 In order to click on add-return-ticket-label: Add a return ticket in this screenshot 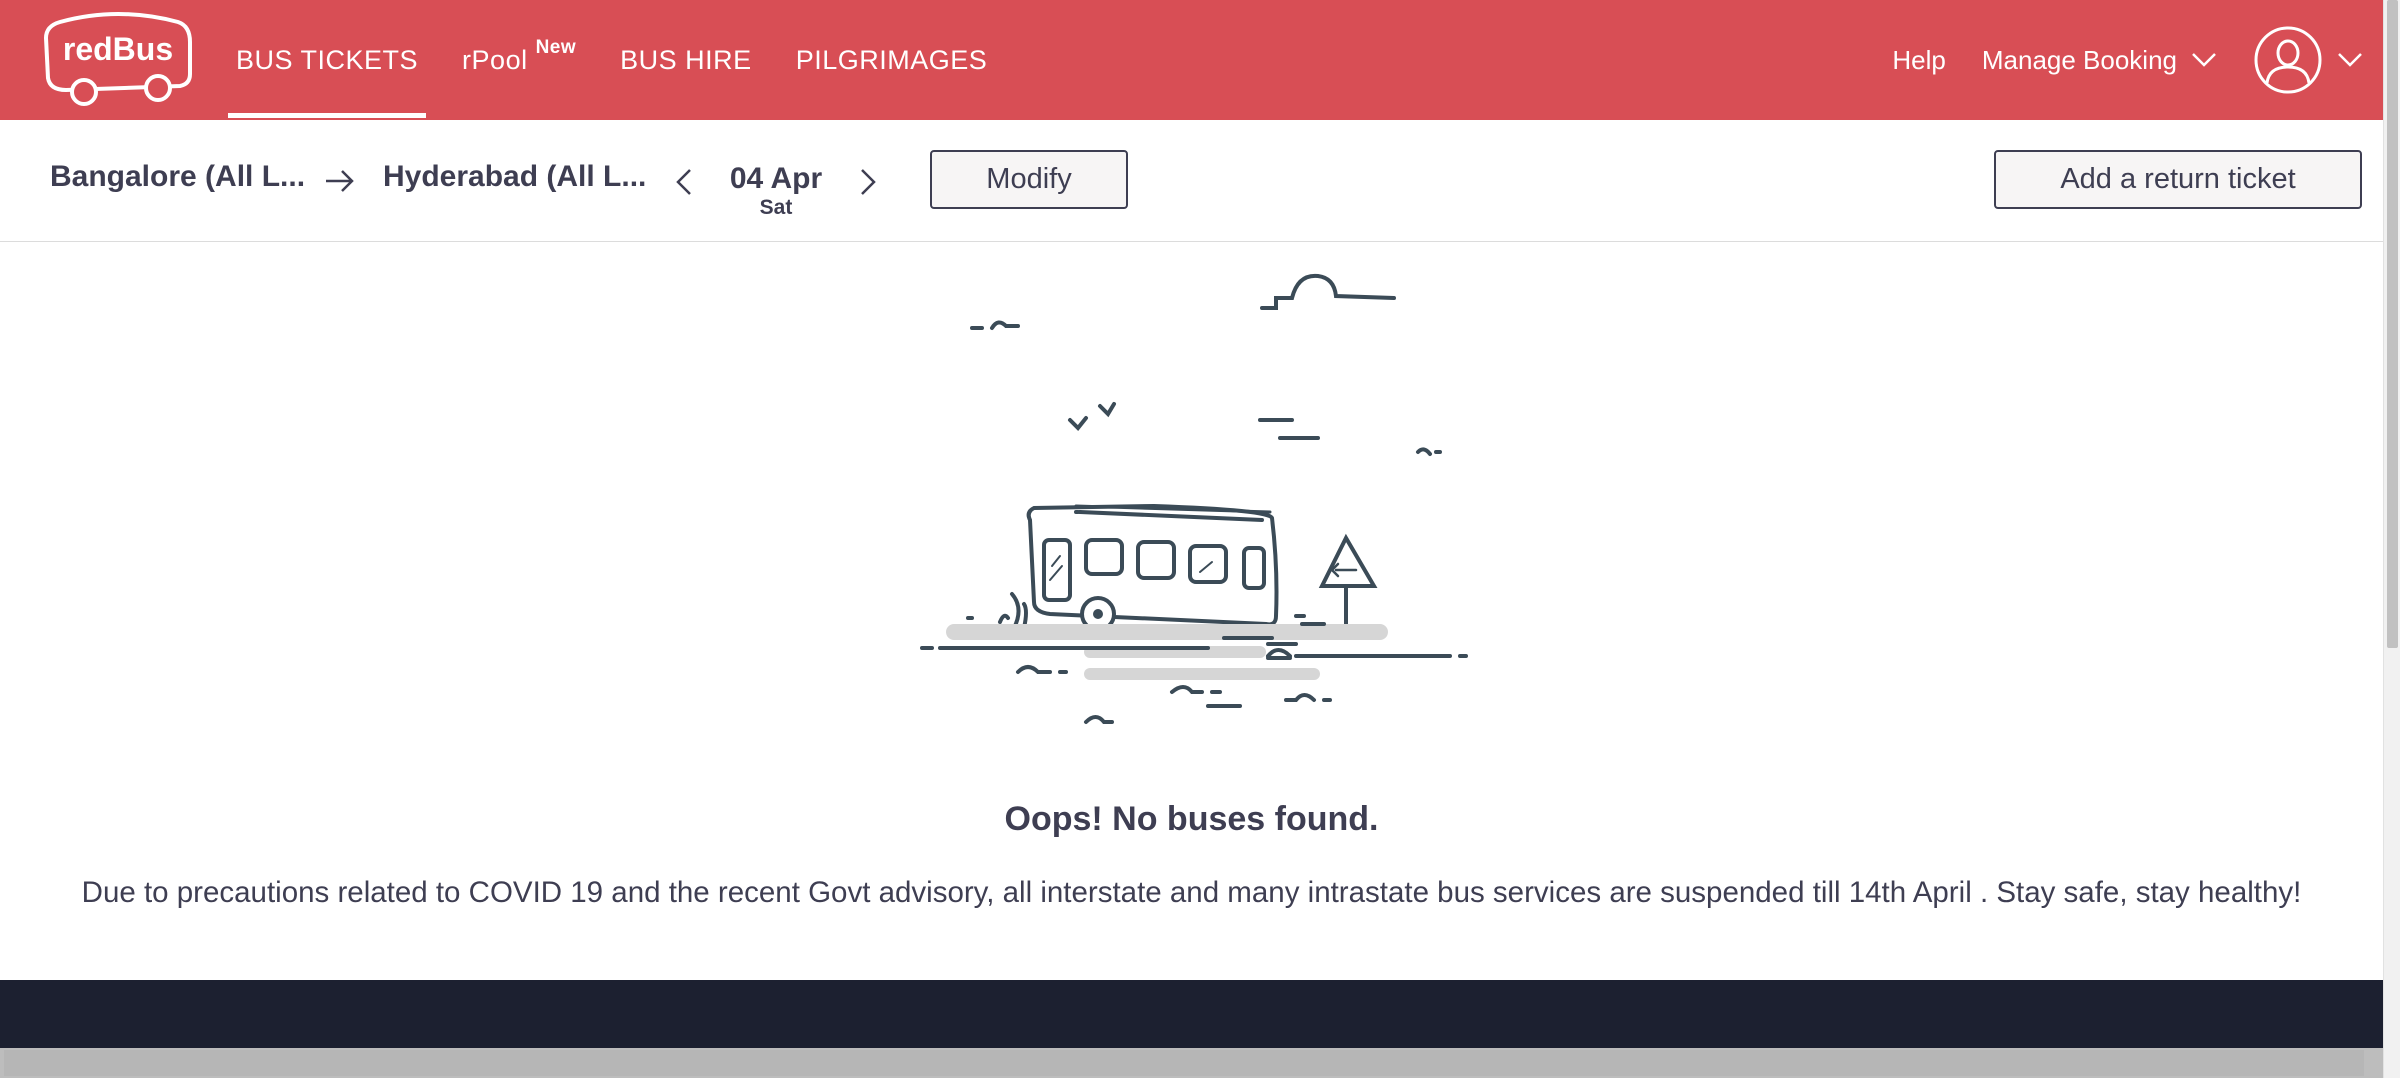, I will do `click(2178, 179)`.